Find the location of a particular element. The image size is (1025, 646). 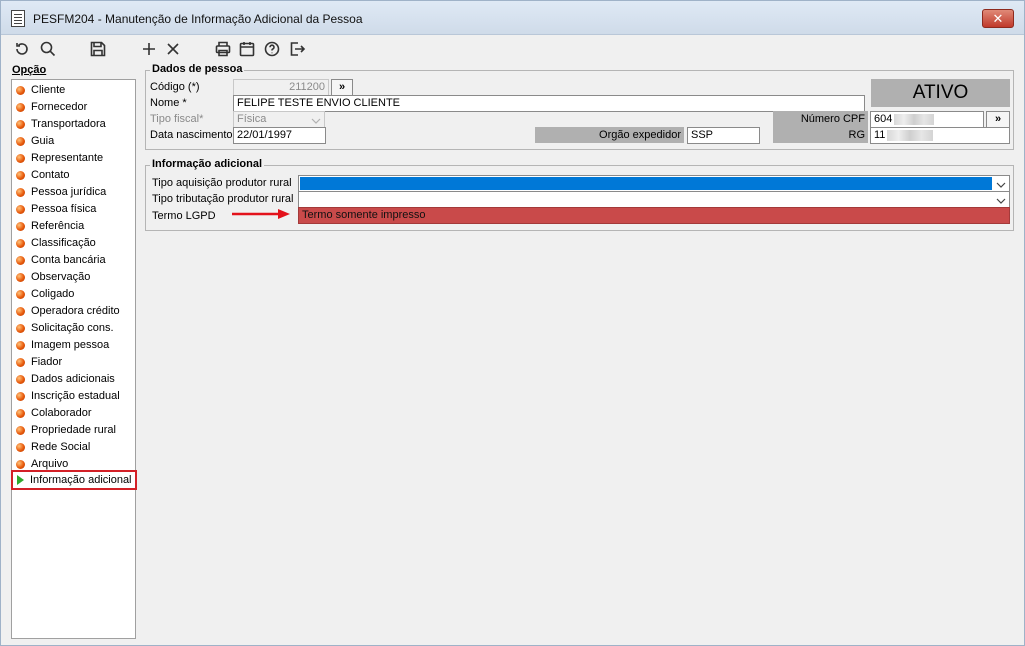

sidebar-item-representante: Representante is located at coordinates (59, 158).